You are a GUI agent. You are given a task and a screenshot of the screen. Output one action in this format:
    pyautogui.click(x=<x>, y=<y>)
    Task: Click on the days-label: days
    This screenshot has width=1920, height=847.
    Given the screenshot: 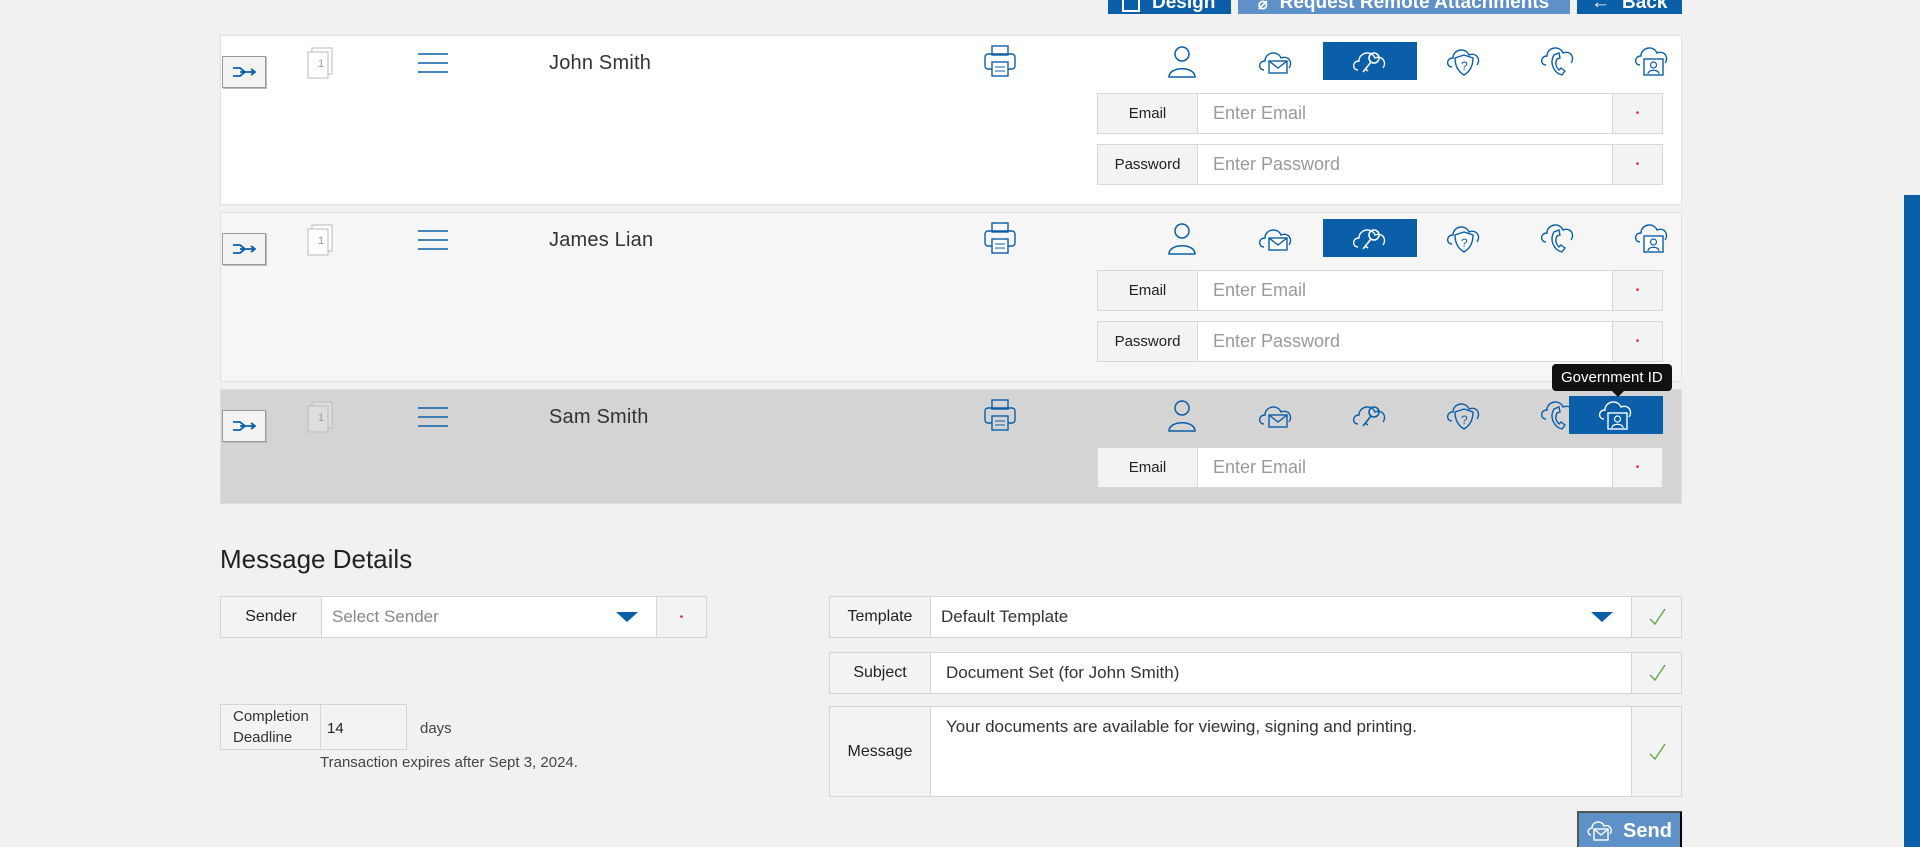 What is the action you would take?
    pyautogui.click(x=436, y=728)
    